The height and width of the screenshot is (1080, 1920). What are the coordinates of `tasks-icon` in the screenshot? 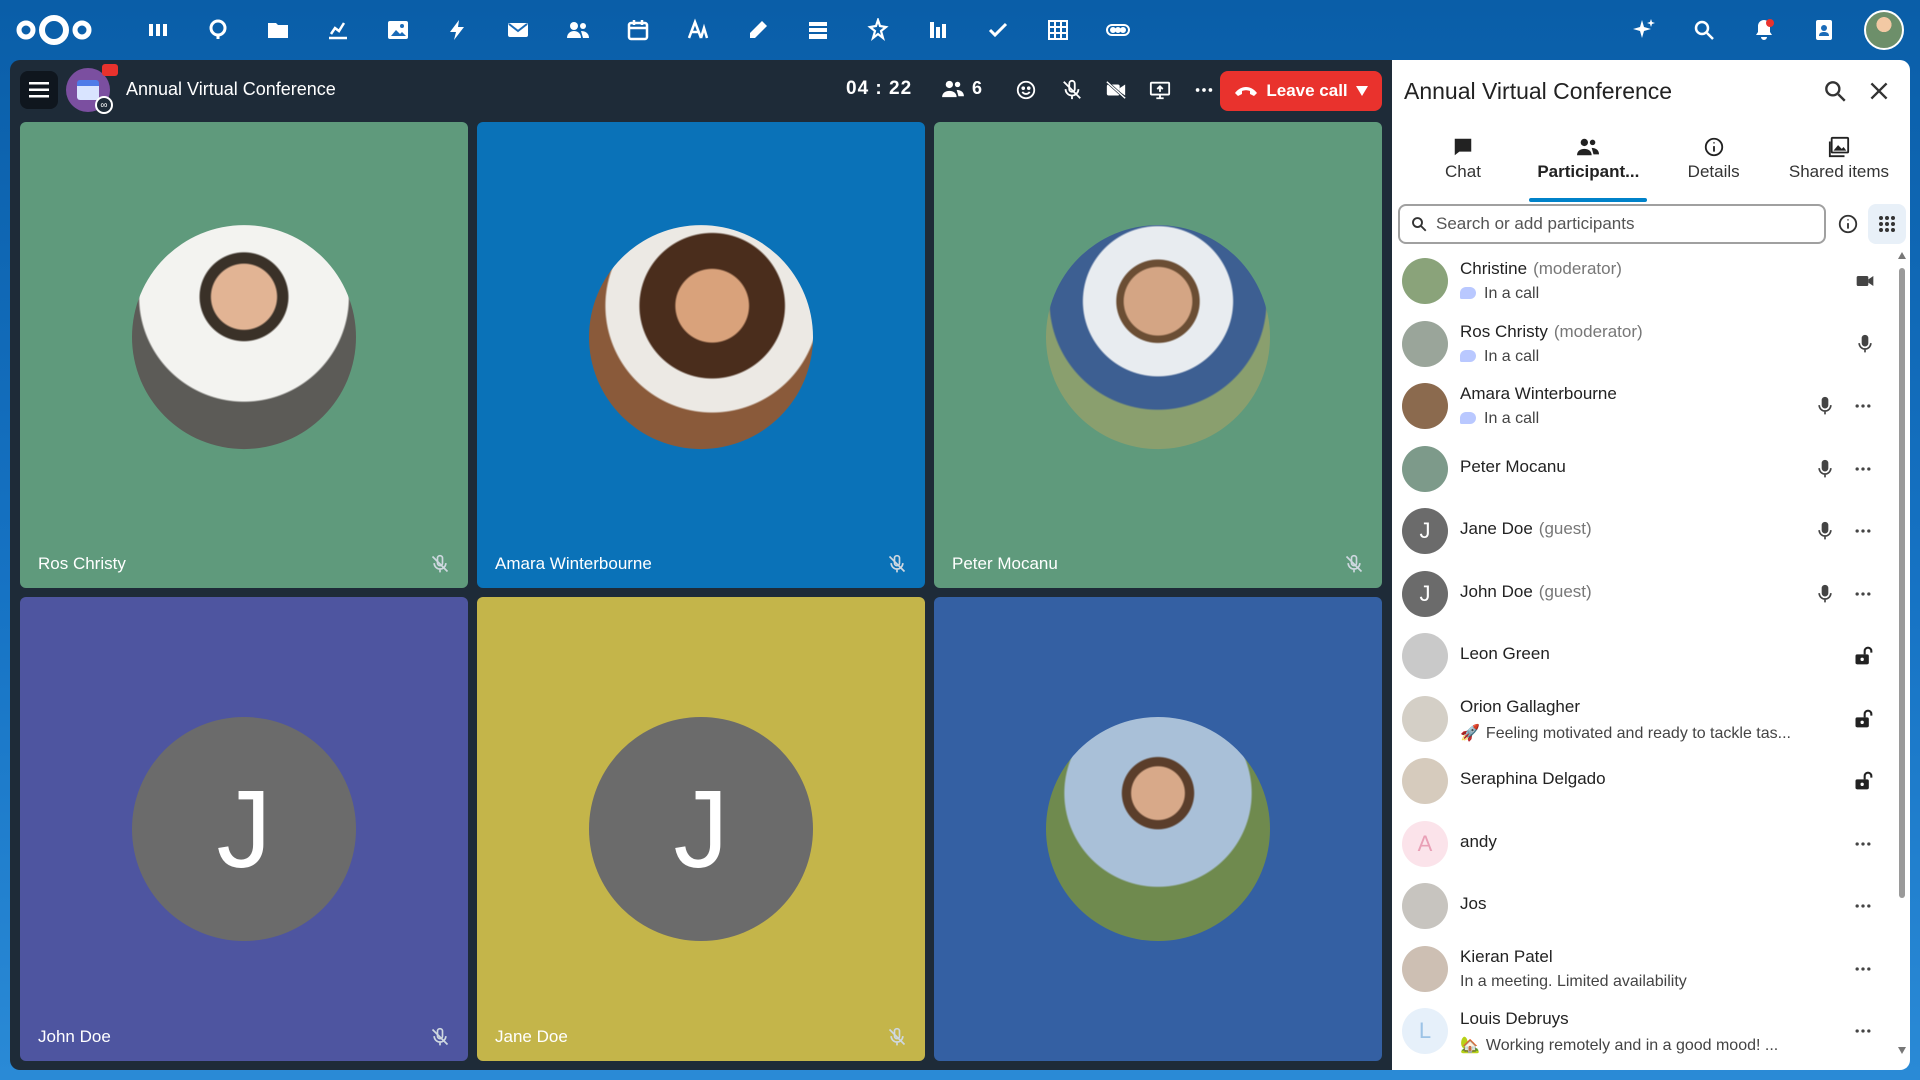 It's located at (998, 30).